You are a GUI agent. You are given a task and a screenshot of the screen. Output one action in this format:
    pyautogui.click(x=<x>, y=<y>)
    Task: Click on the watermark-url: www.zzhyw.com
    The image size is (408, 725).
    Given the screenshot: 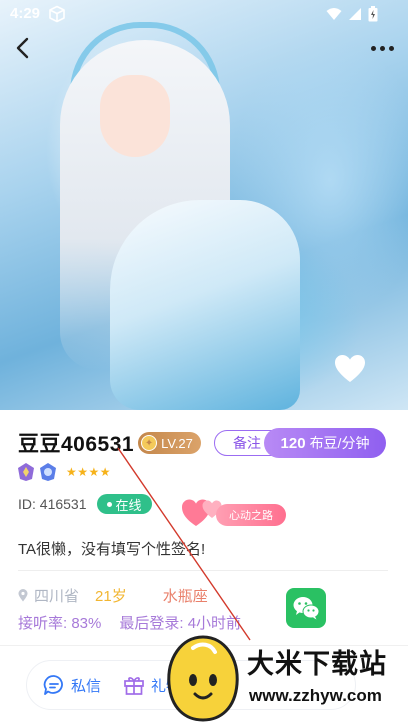 What is the action you would take?
    pyautogui.click(x=315, y=695)
    